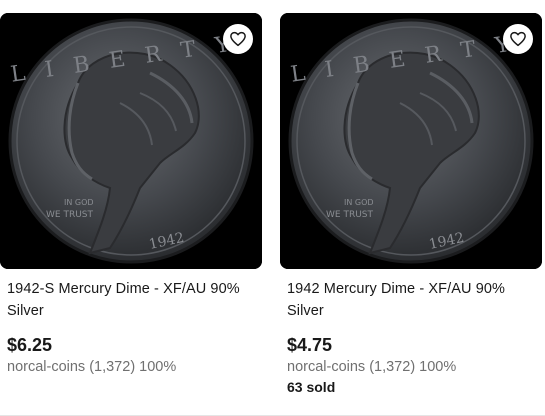 The height and width of the screenshot is (416, 545). Describe the element at coordinates (30, 345) in the screenshot. I see `listing-price: $6.25` at that location.